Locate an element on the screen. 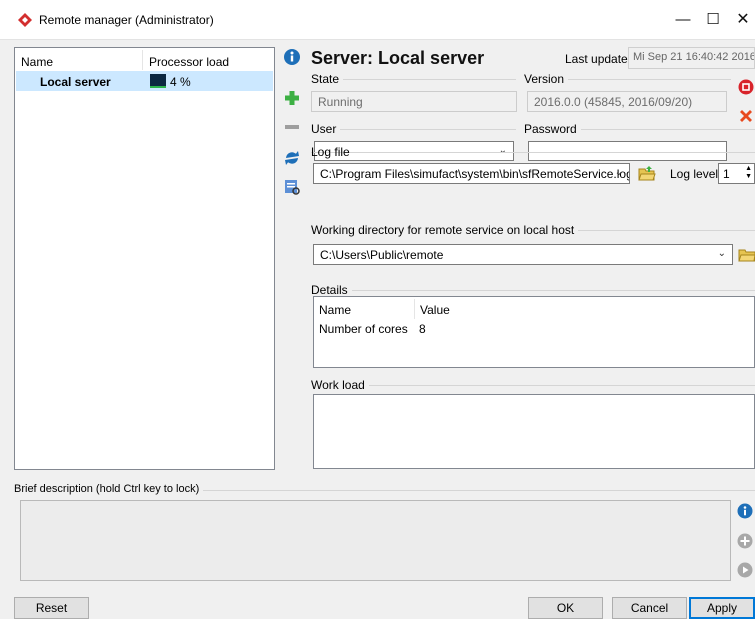 Image resolution: width=755 pixels, height=619 pixels. details-row-value: 8 is located at coordinates (422, 329).